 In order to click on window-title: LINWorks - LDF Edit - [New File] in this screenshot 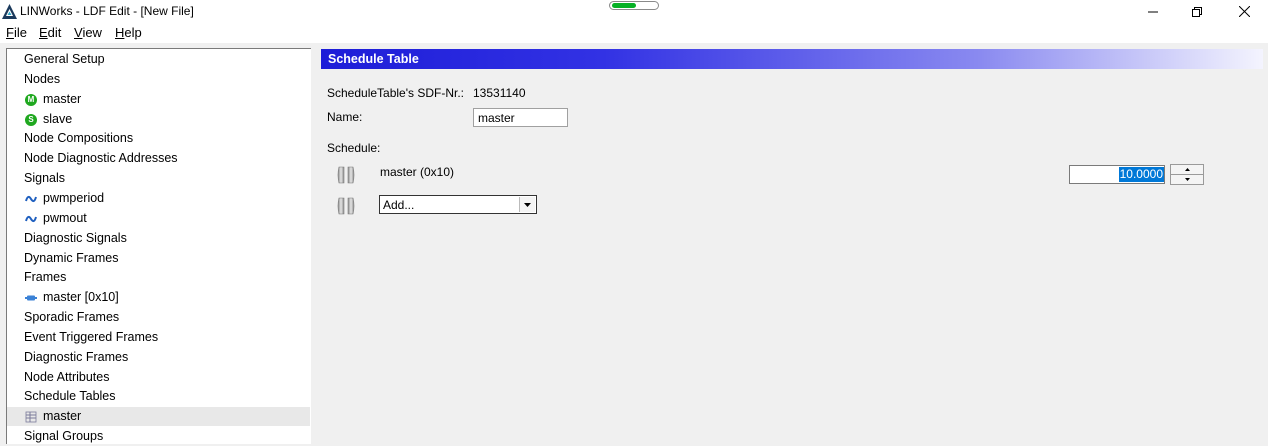, I will do `click(107, 11)`.